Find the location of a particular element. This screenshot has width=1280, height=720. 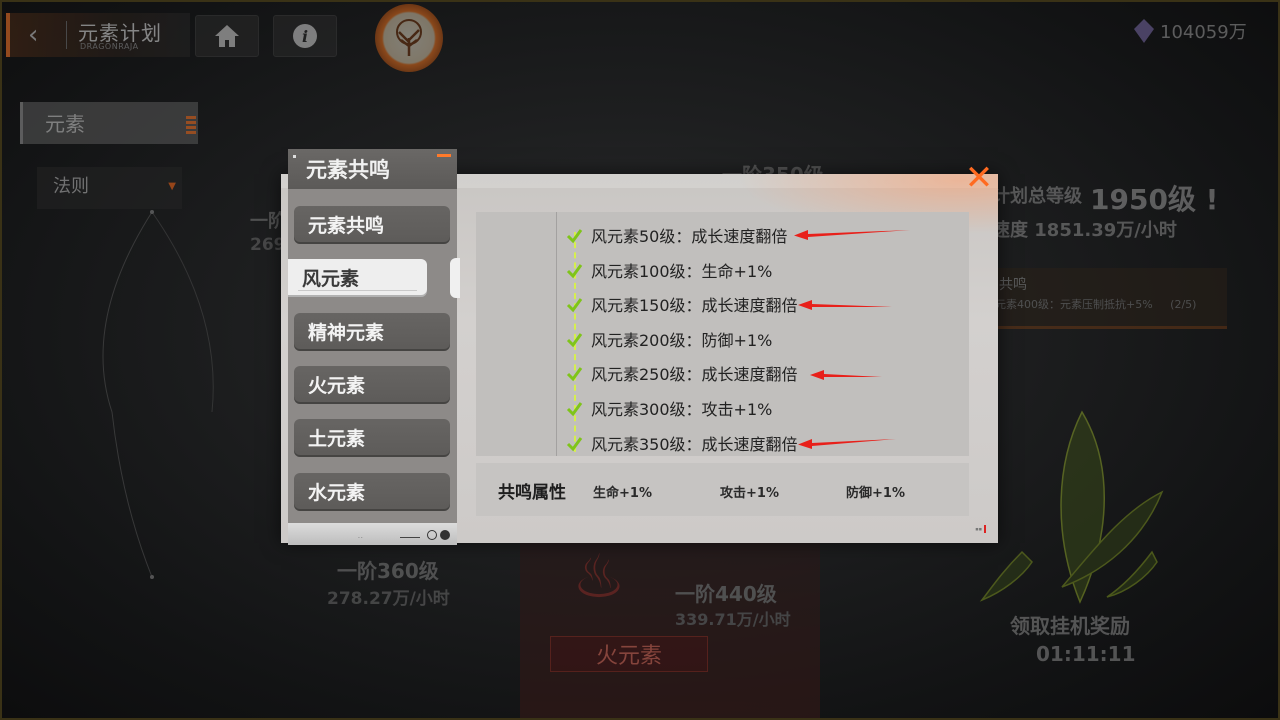

game-logo-icon: ▪▪ is located at coordinates (971, 530).